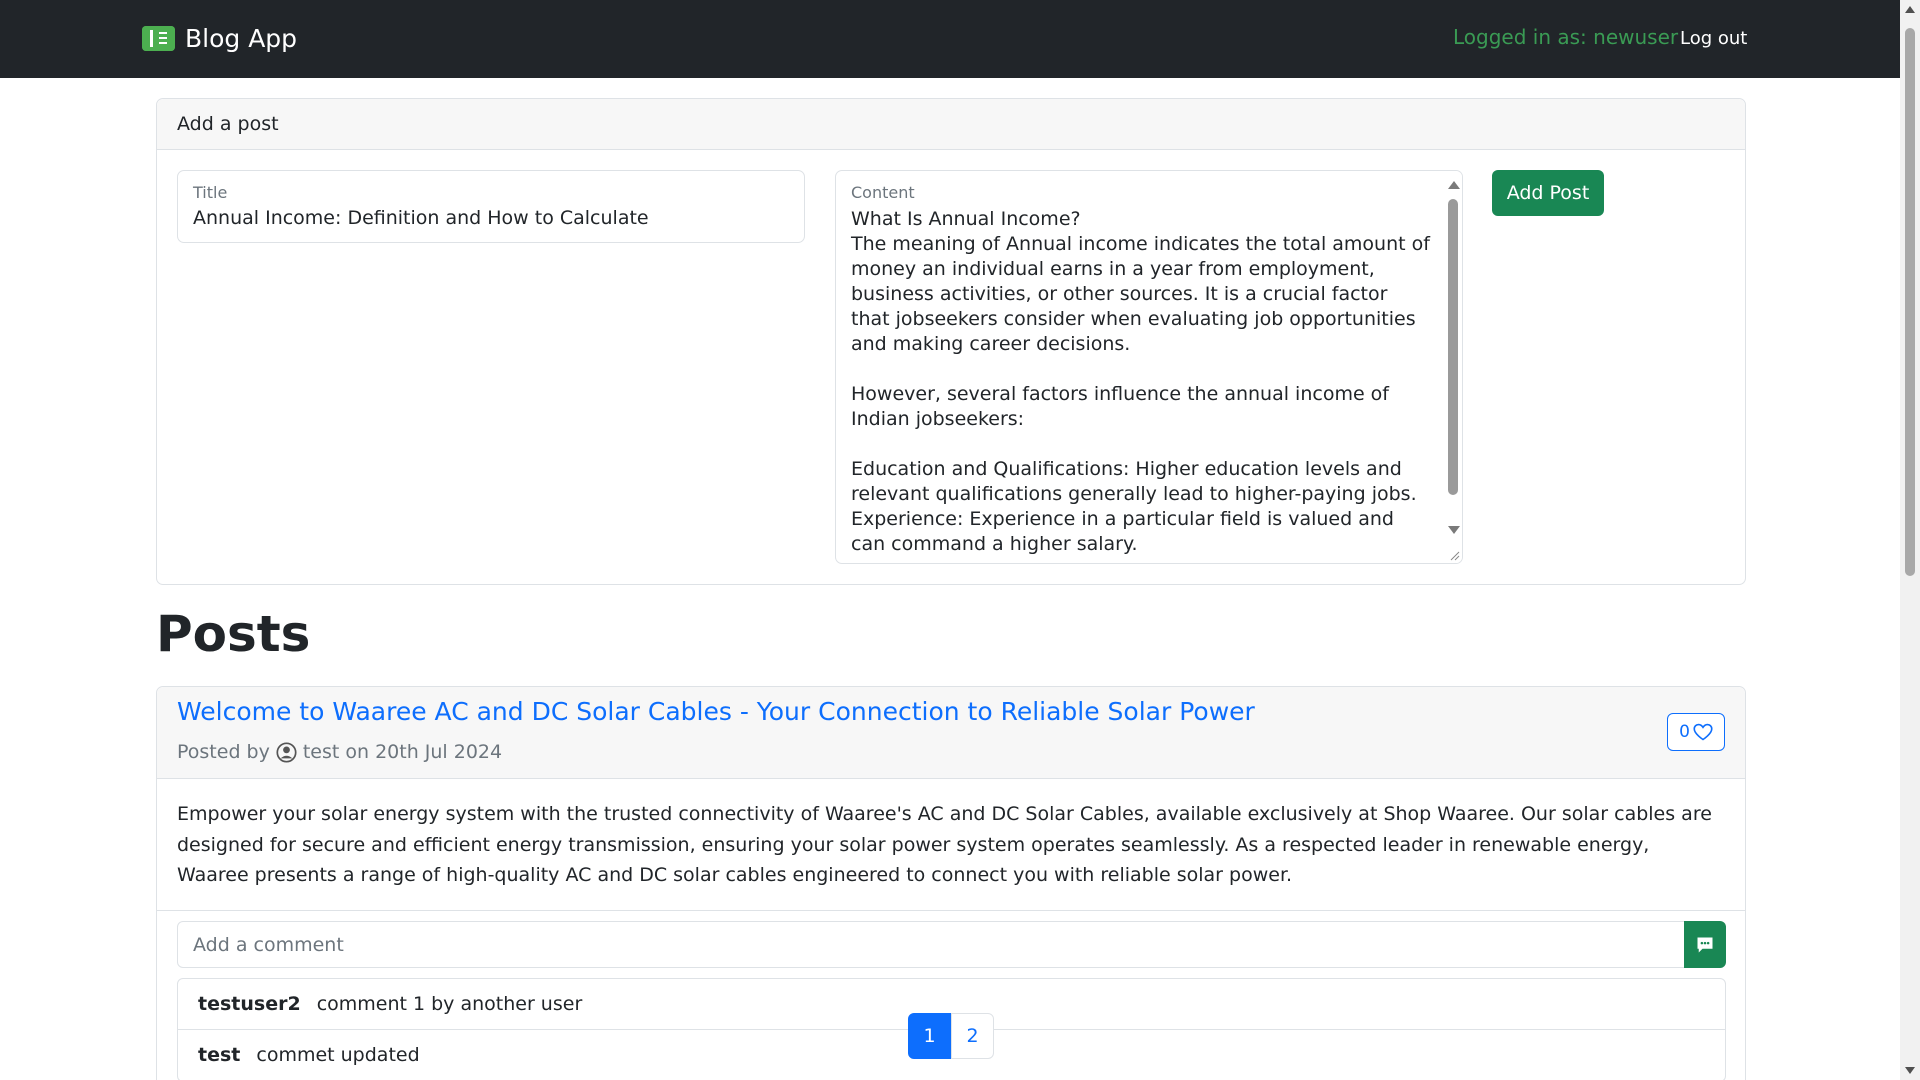  I want to click on person-circle-icon, so click(286, 752).